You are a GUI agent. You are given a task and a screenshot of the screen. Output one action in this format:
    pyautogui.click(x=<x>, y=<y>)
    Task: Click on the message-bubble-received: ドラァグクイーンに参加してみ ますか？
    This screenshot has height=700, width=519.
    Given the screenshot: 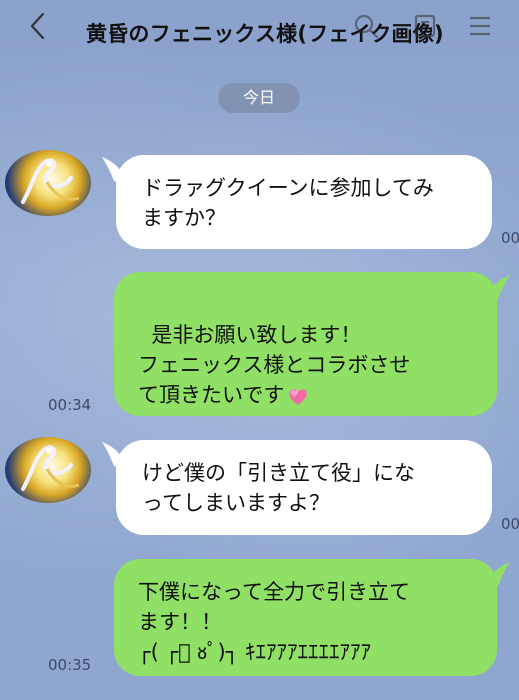 What is the action you would take?
    pyautogui.click(x=304, y=202)
    